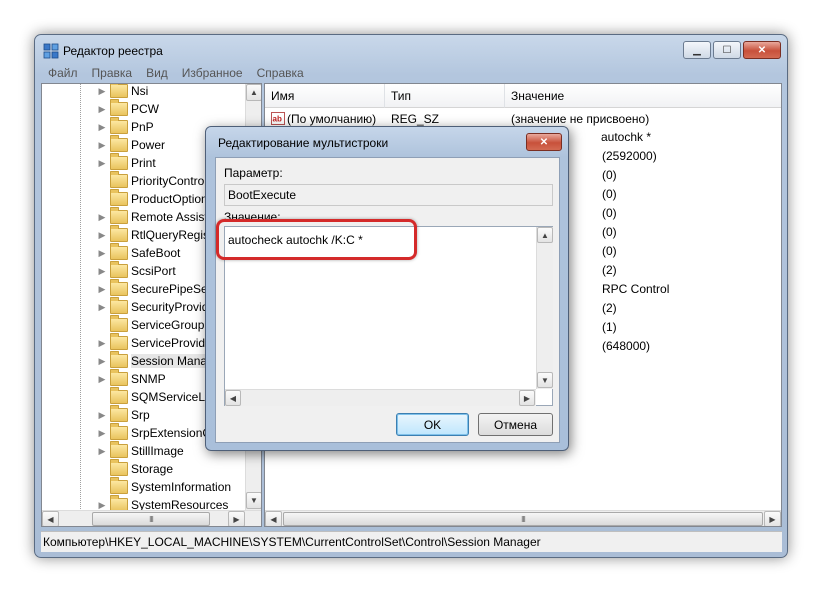 Image resolution: width=821 pixels, height=592 pixels. What do you see at coordinates (51, 51) in the screenshot?
I see `app-icon` at bounding box center [51, 51].